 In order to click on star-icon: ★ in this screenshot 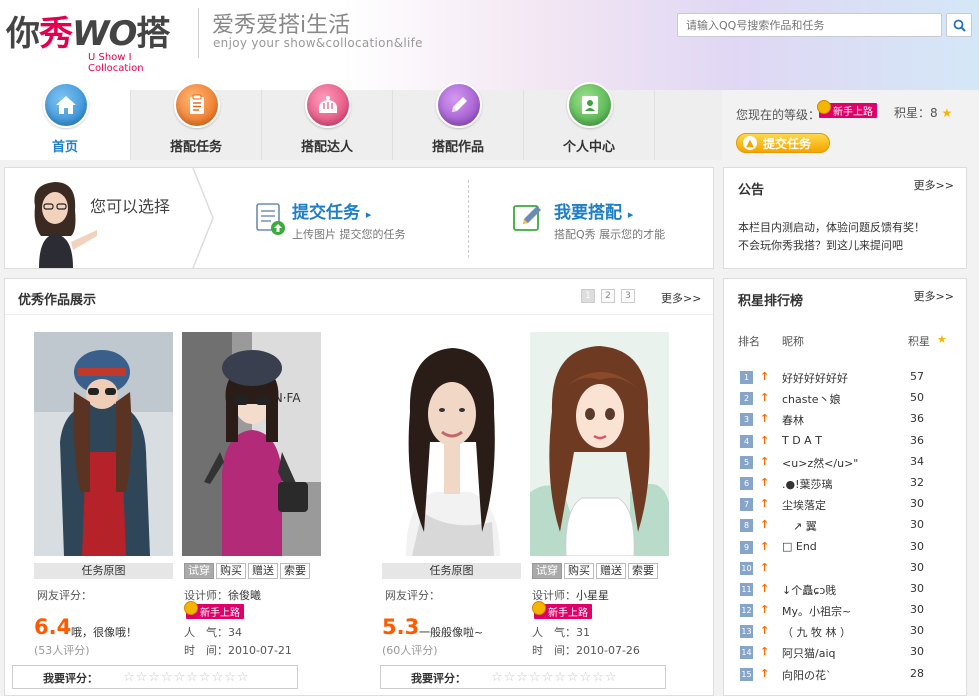, I will do `click(947, 113)`.